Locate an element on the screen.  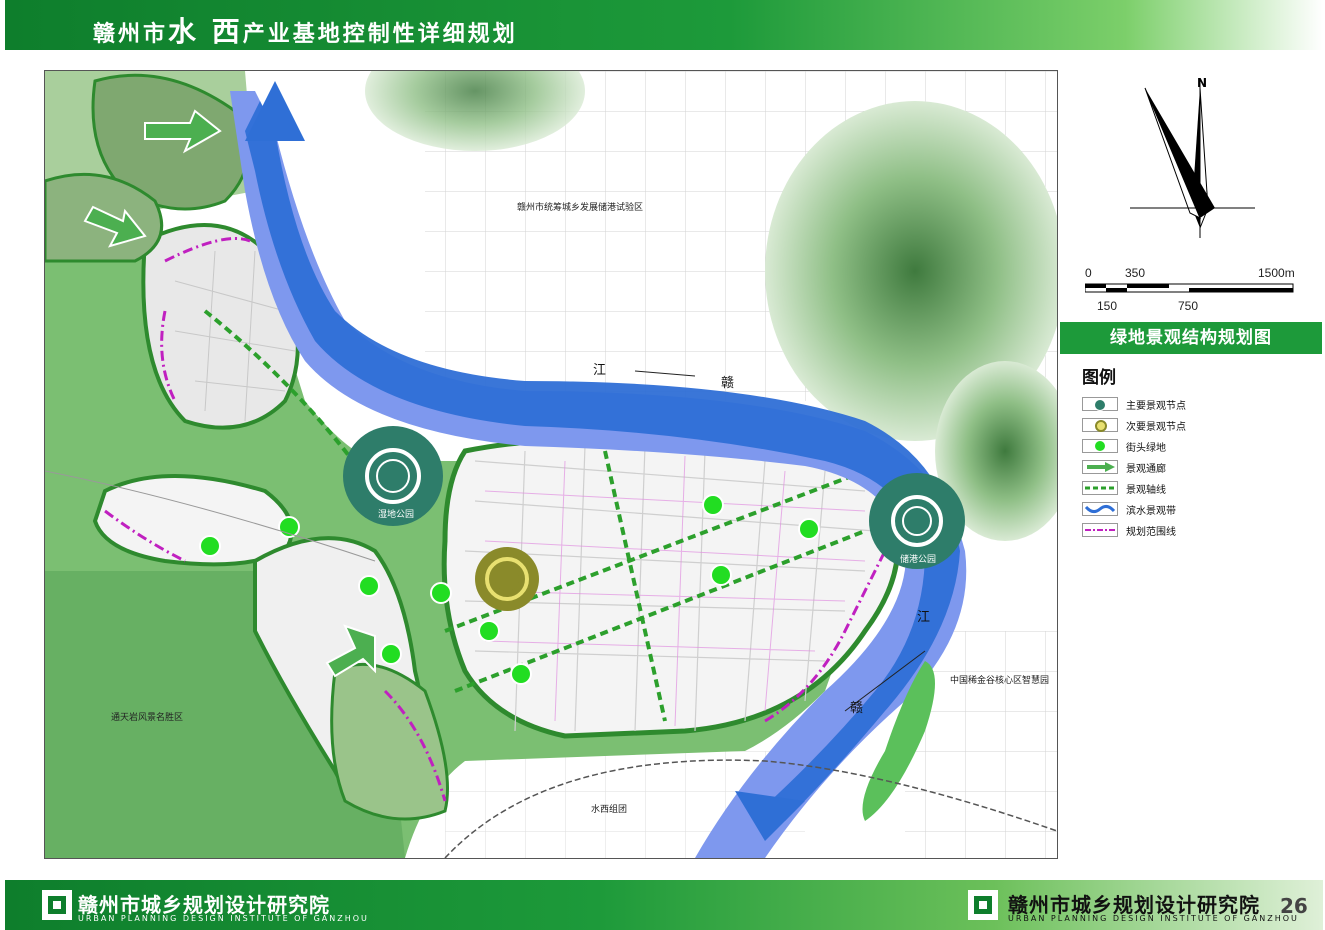
corridor-arrow-icon is located at coordinates (1100, 467).